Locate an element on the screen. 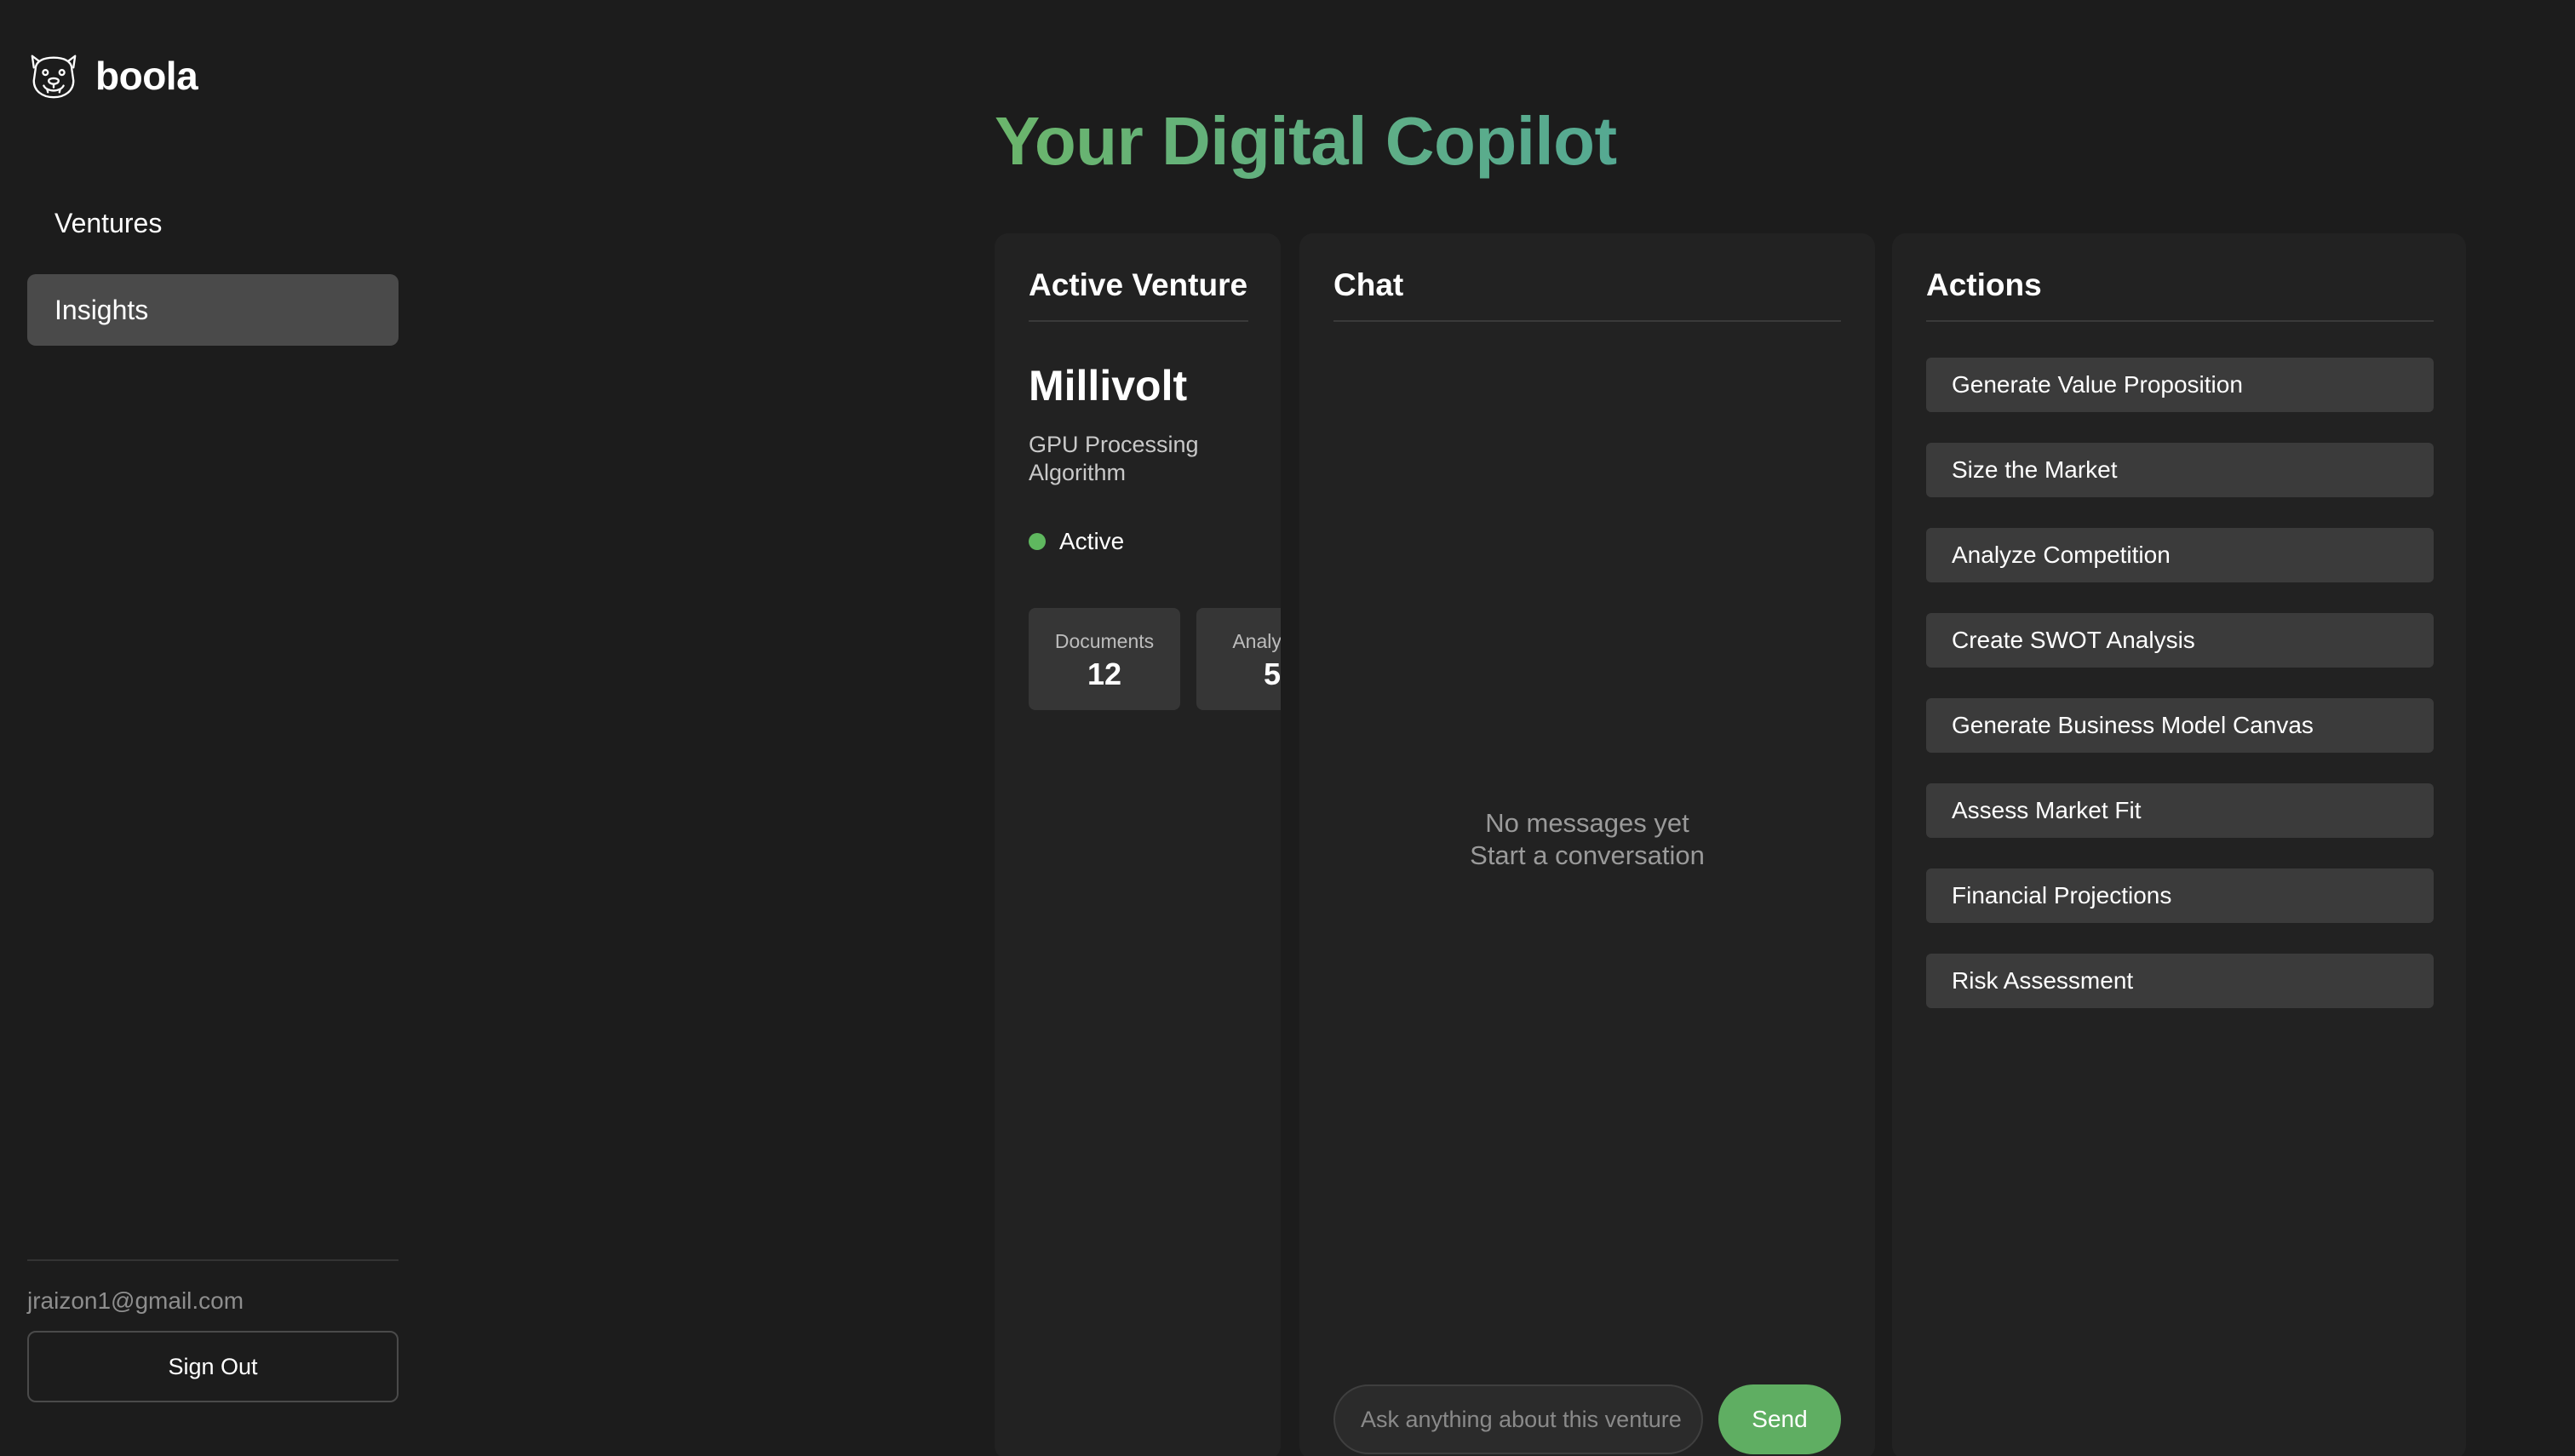 The height and width of the screenshot is (1456, 2575). brand-logo: boola is located at coordinates (112, 75).